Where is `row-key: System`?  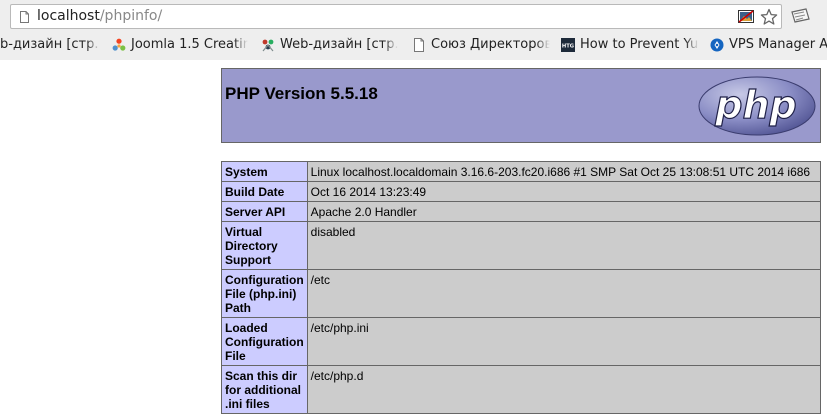 row-key: System is located at coordinates (264, 171).